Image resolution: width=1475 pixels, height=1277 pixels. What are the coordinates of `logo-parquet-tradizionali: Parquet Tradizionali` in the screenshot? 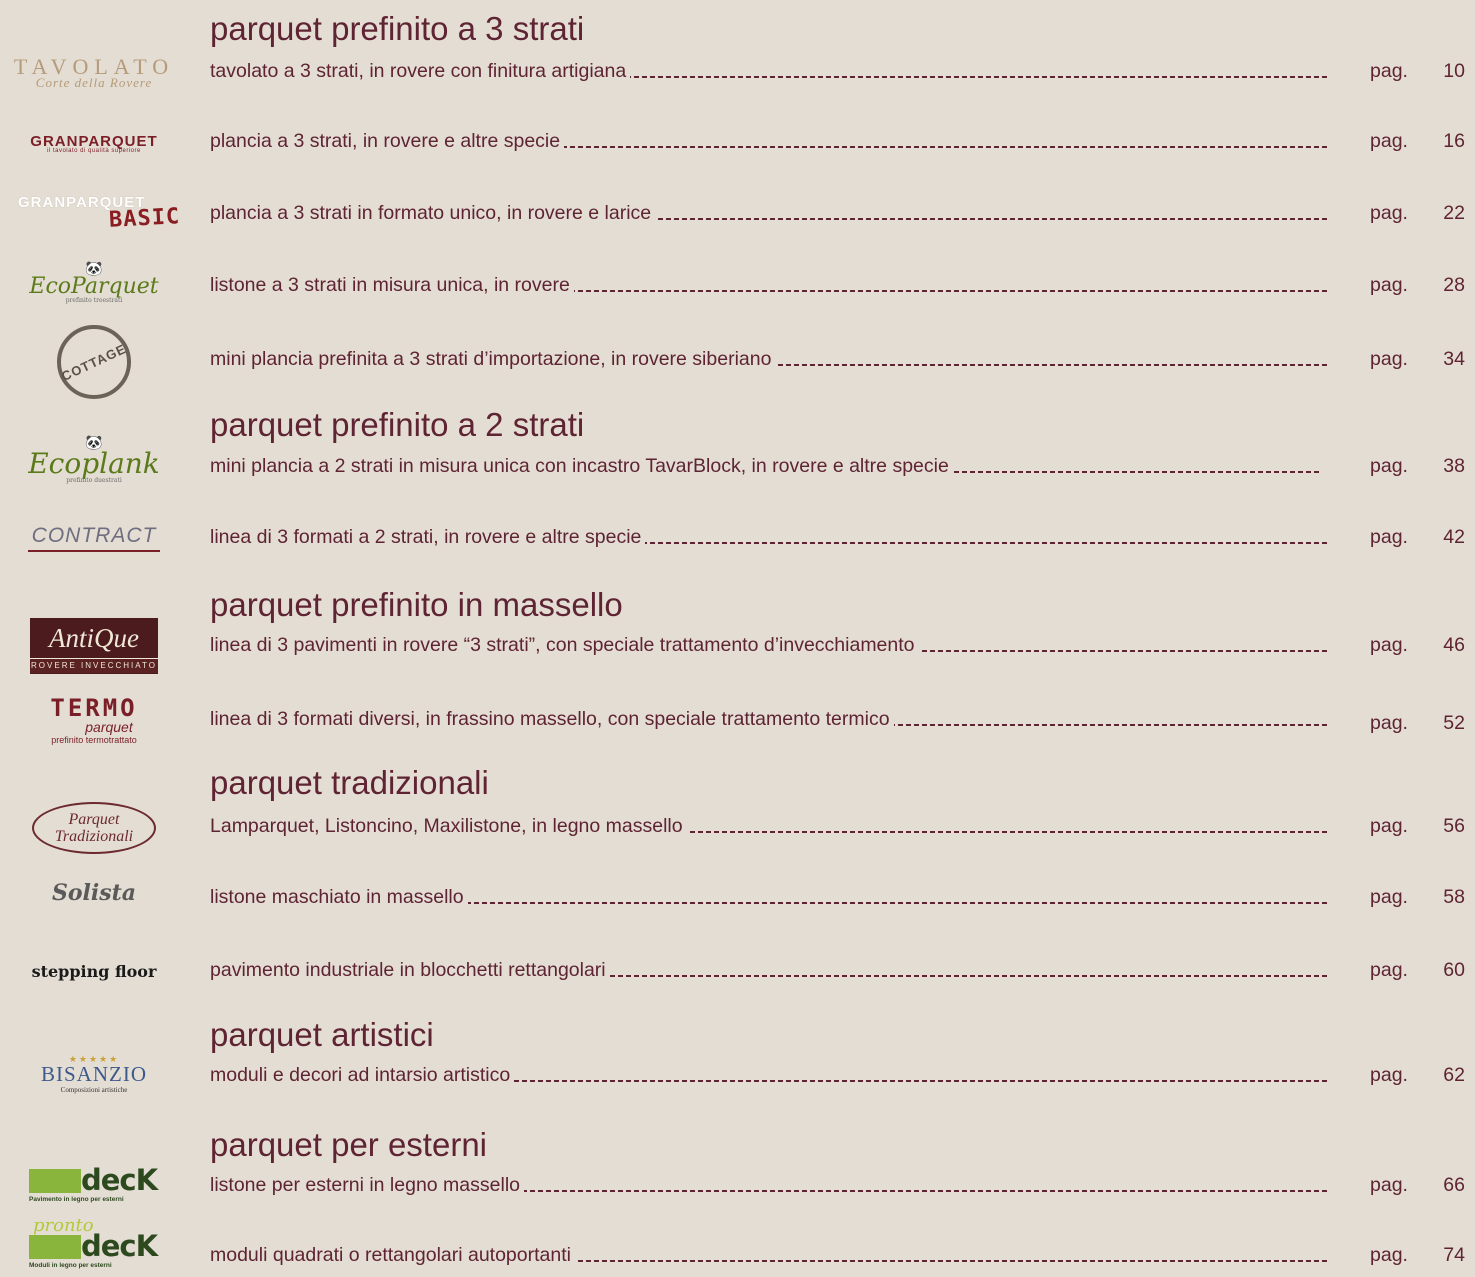 It's located at (94, 828).